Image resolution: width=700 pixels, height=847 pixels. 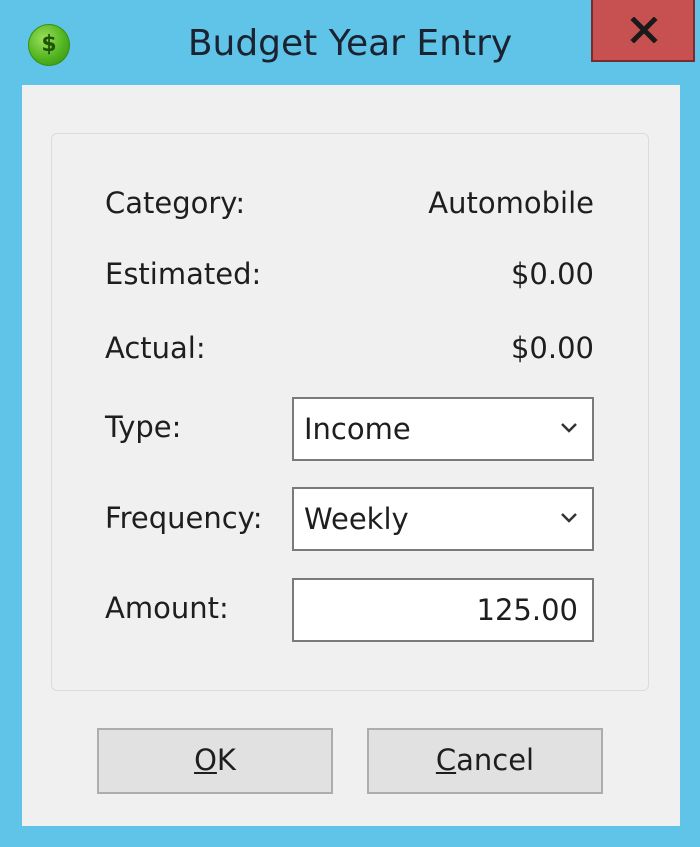 I want to click on ok-label-rest: K, so click(x=226, y=760).